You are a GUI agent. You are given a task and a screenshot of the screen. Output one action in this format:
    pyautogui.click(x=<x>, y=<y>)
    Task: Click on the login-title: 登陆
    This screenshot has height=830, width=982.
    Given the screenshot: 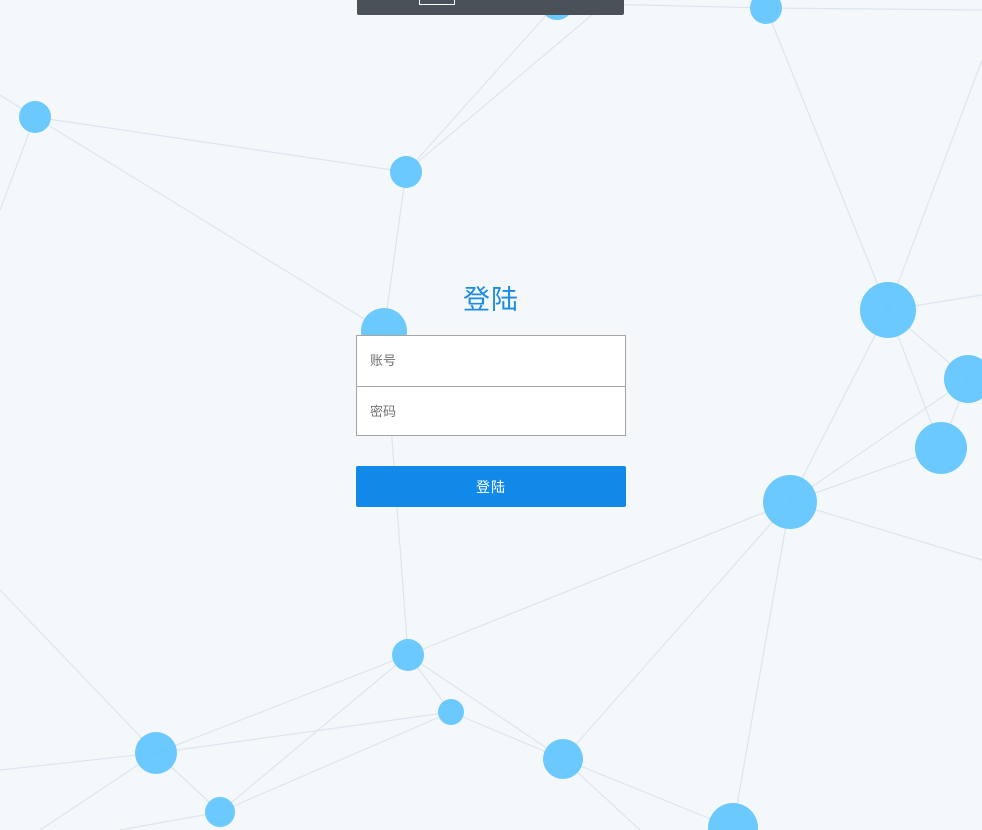 What is the action you would take?
    pyautogui.click(x=491, y=300)
    